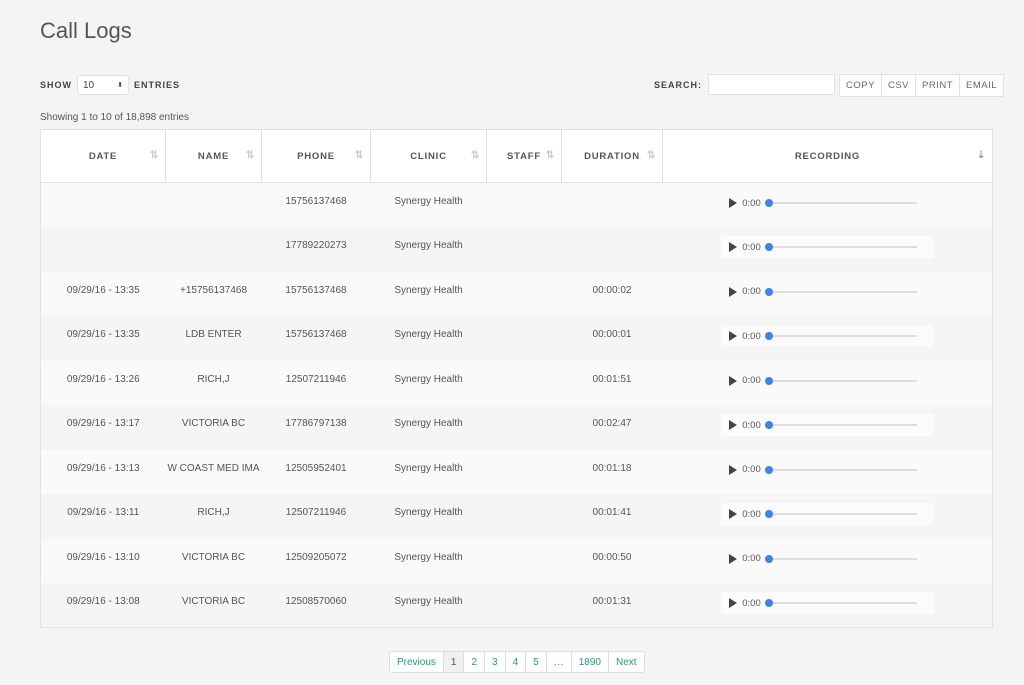 The height and width of the screenshot is (685, 1024). I want to click on column-label: CLINIC, so click(428, 156).